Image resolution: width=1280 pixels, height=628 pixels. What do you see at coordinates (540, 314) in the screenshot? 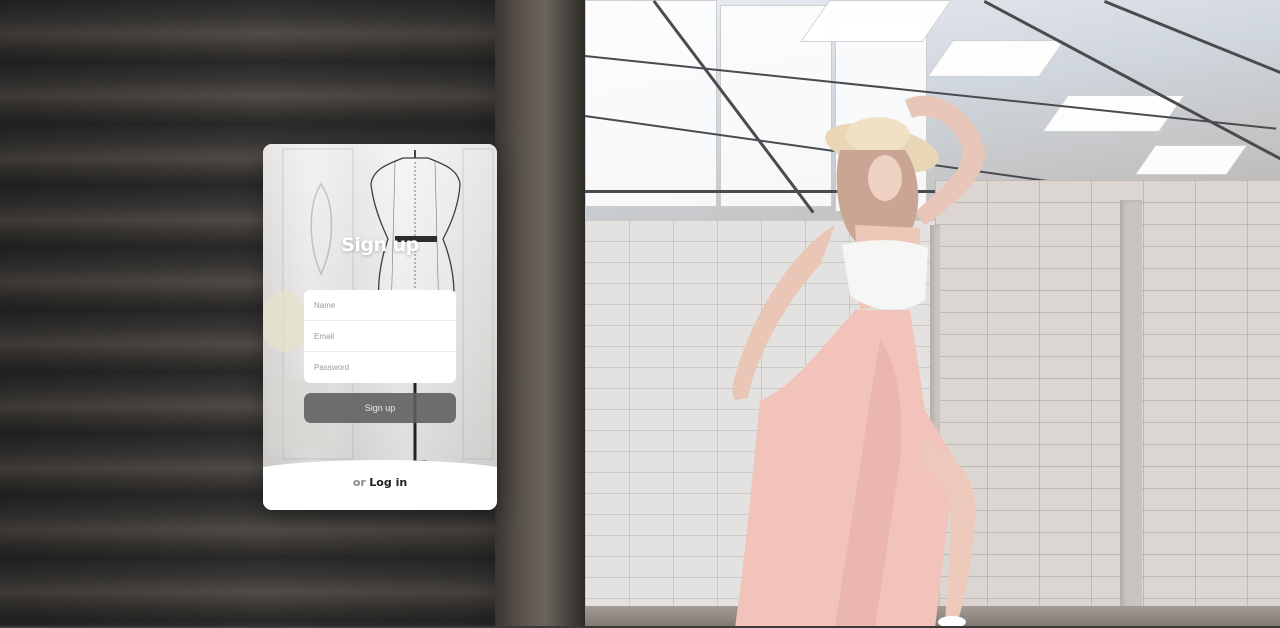
I see `background-door-frame` at bounding box center [540, 314].